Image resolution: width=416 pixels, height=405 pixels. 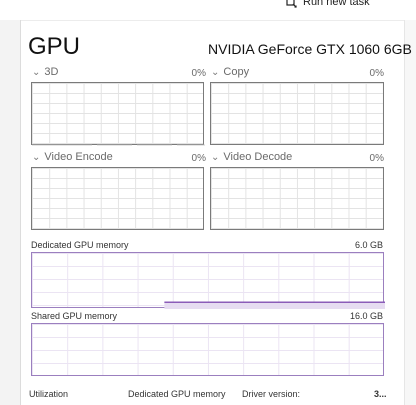 What do you see at coordinates (10, 212) in the screenshot?
I see `sidebar-strip` at bounding box center [10, 212].